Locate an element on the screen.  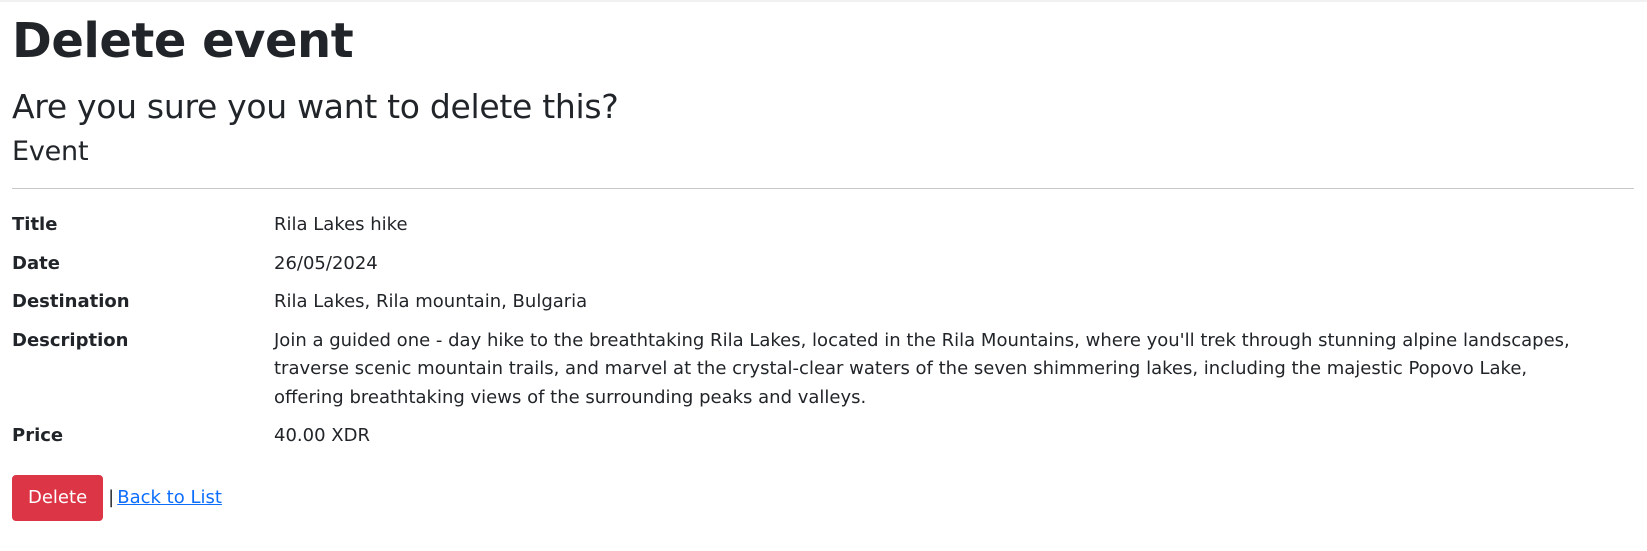
detail-value-title: Rila Lakes hike is located at coordinates (341, 224).